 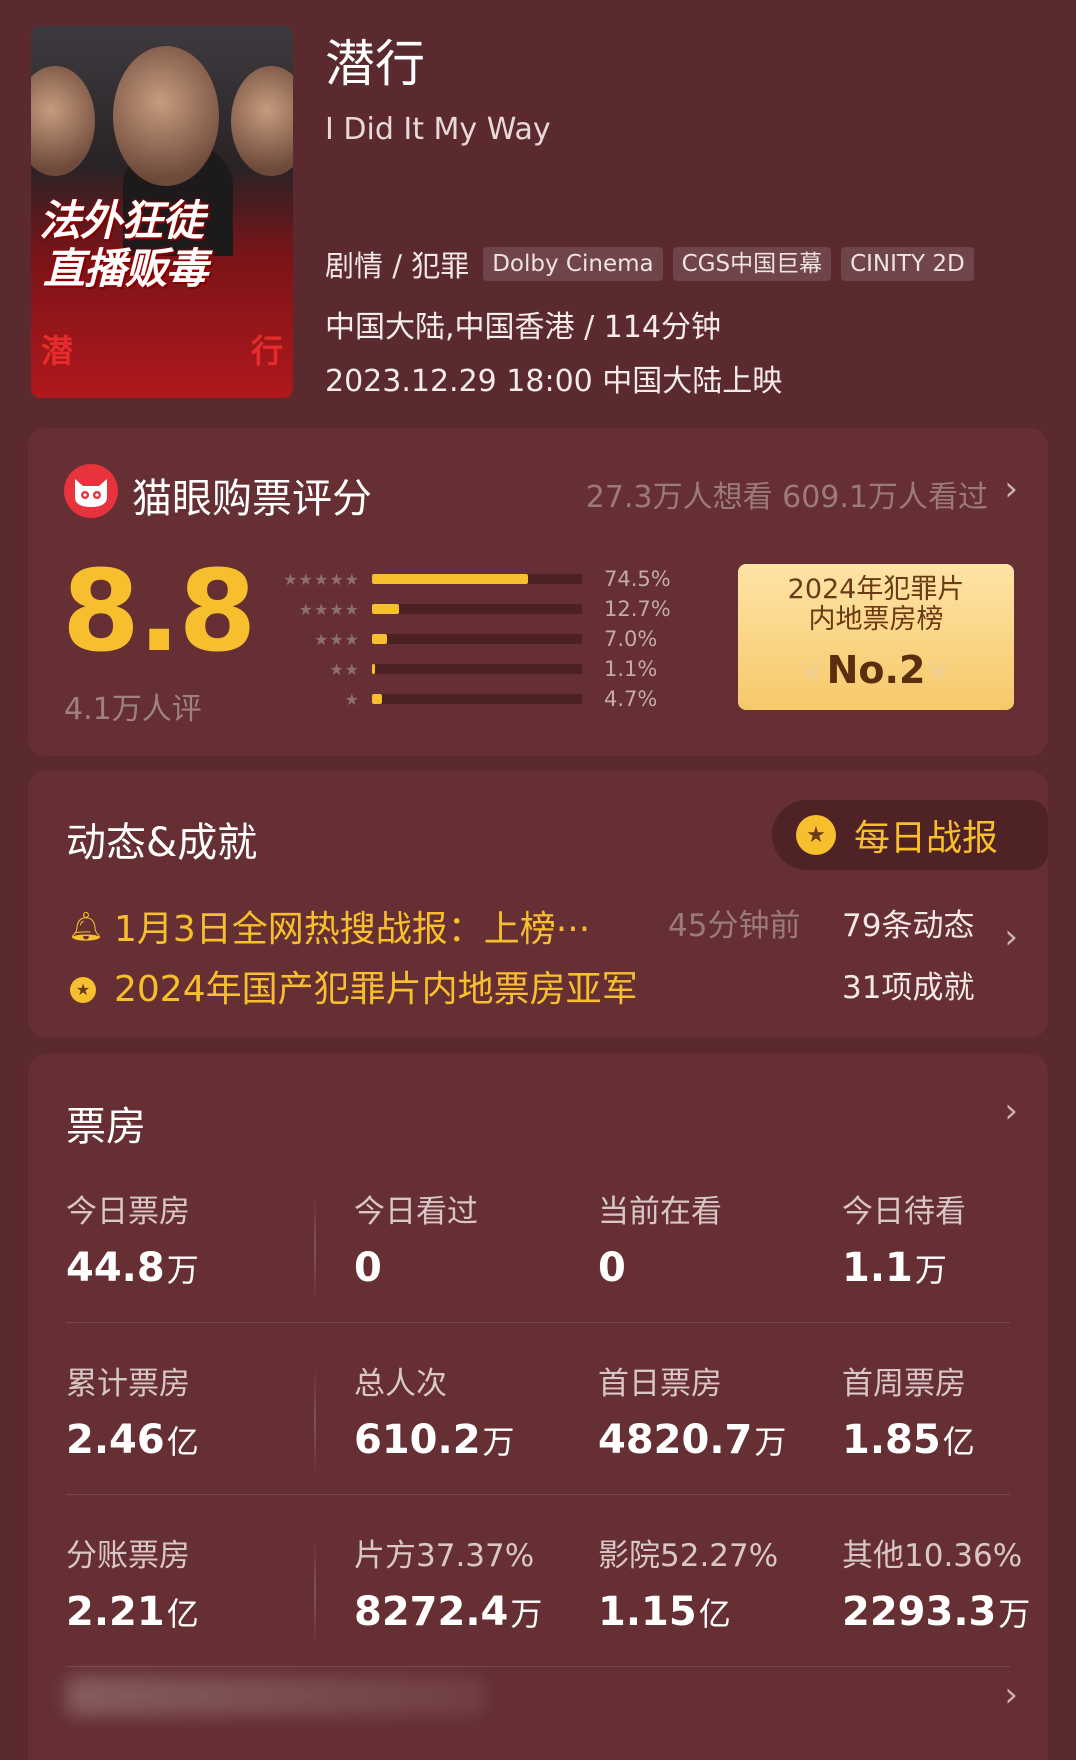 I want to click on rating-count: 4.1万人评, so click(x=133, y=709).